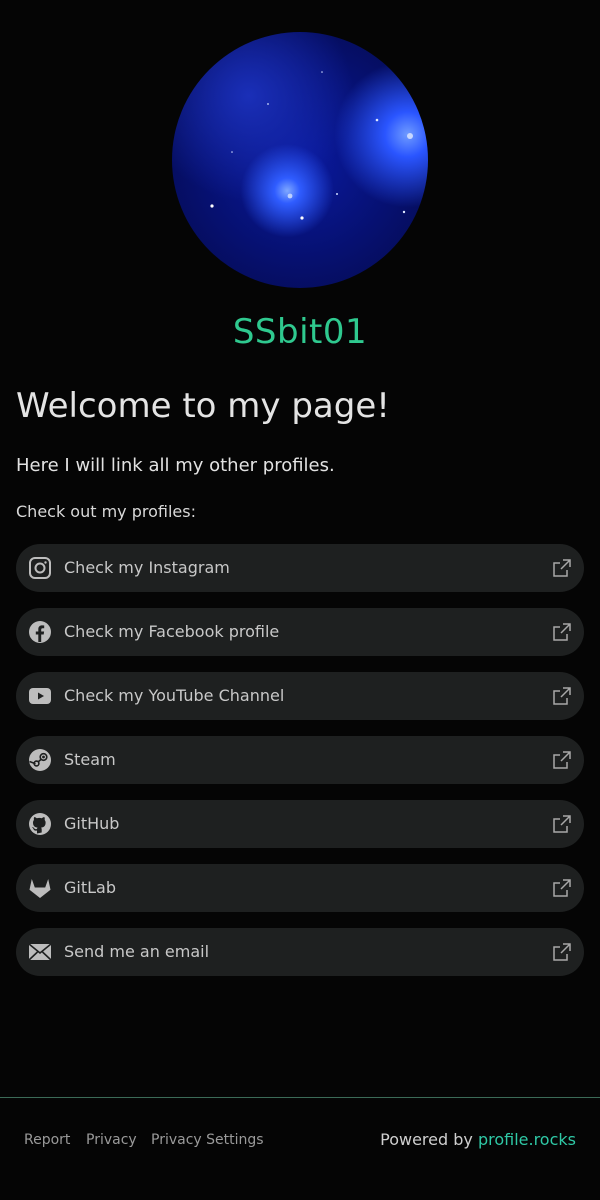  What do you see at coordinates (300, 952) in the screenshot?
I see `link-email: Send me an email` at bounding box center [300, 952].